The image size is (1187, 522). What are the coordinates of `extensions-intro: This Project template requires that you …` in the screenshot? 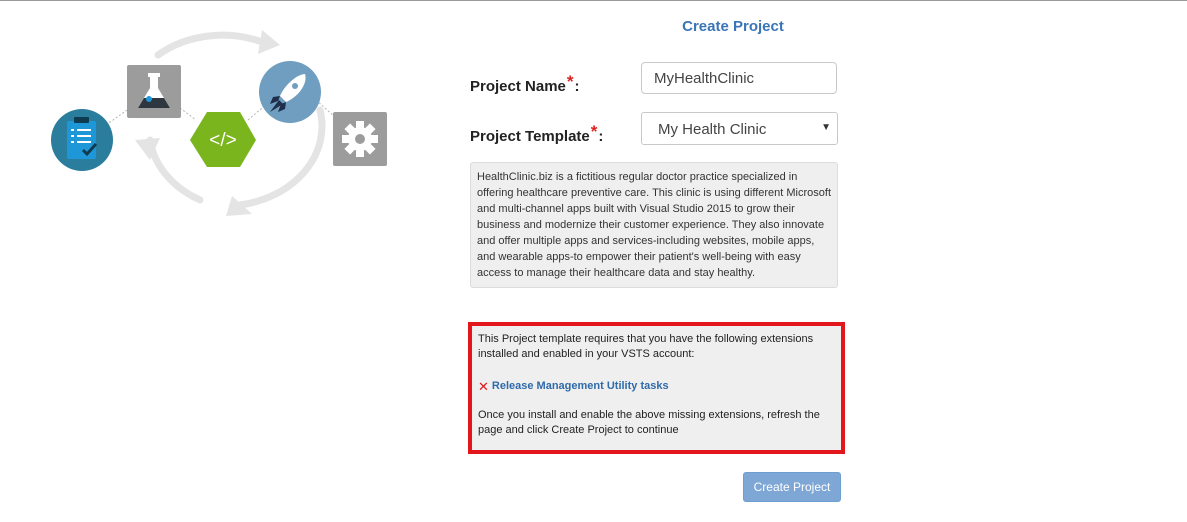 It's located at (646, 346).